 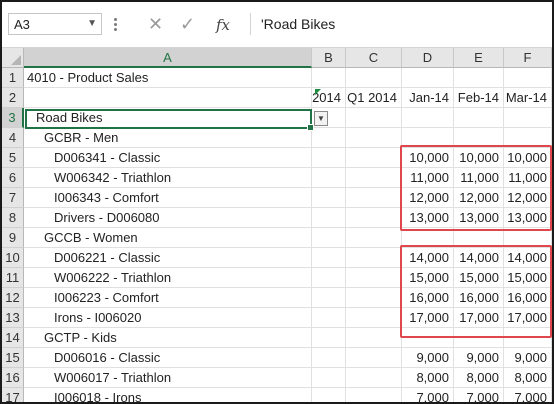 What do you see at coordinates (13, 278) in the screenshot?
I see `row-header: 11` at bounding box center [13, 278].